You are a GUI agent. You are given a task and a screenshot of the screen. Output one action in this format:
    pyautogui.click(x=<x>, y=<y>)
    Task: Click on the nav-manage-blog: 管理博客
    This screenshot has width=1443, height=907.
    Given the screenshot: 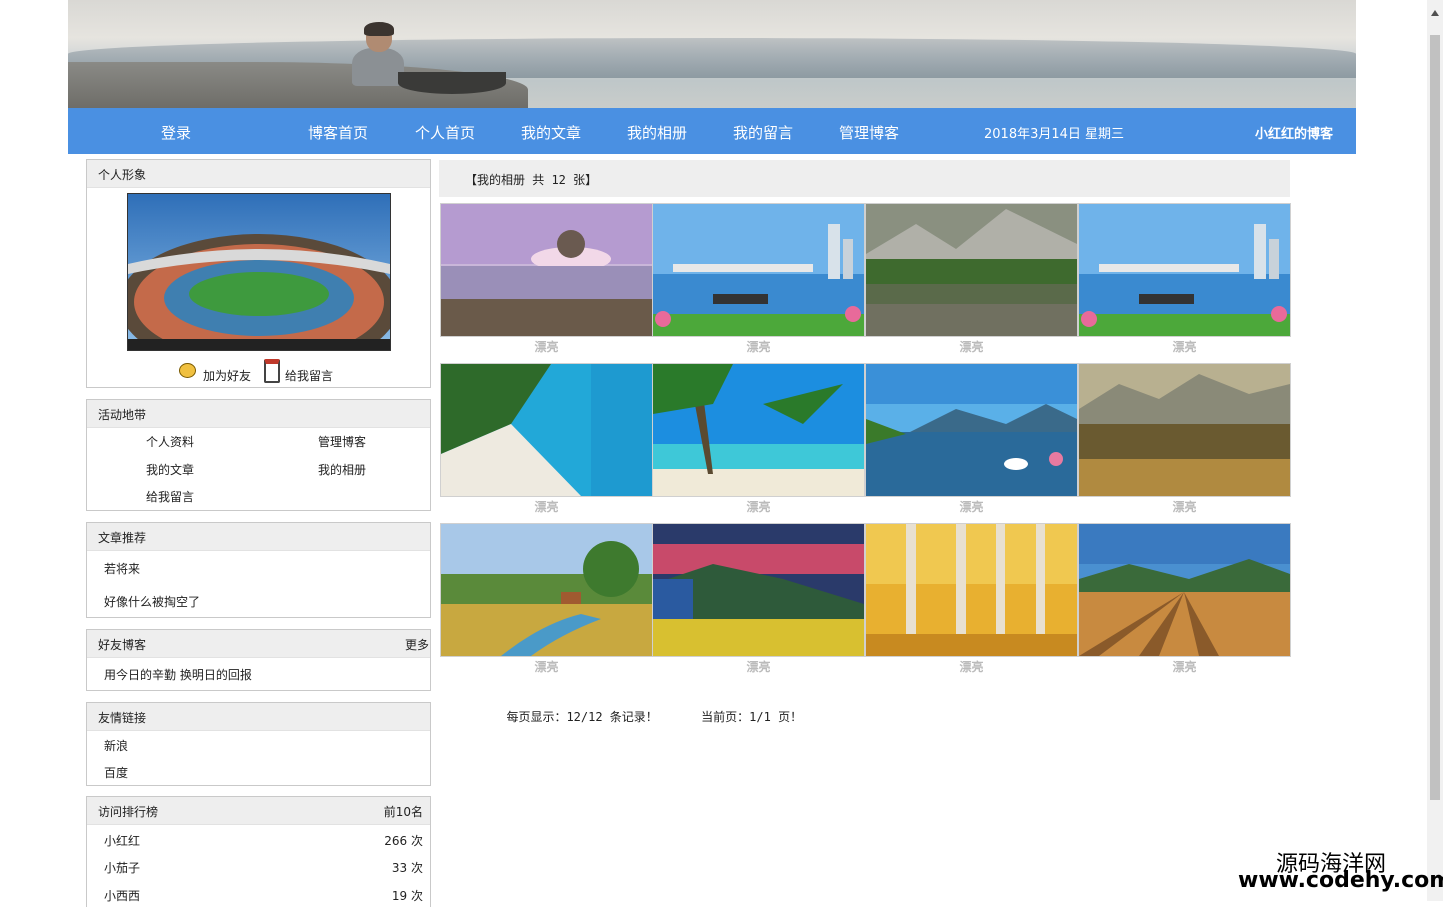 What is the action you would take?
    pyautogui.click(x=869, y=132)
    